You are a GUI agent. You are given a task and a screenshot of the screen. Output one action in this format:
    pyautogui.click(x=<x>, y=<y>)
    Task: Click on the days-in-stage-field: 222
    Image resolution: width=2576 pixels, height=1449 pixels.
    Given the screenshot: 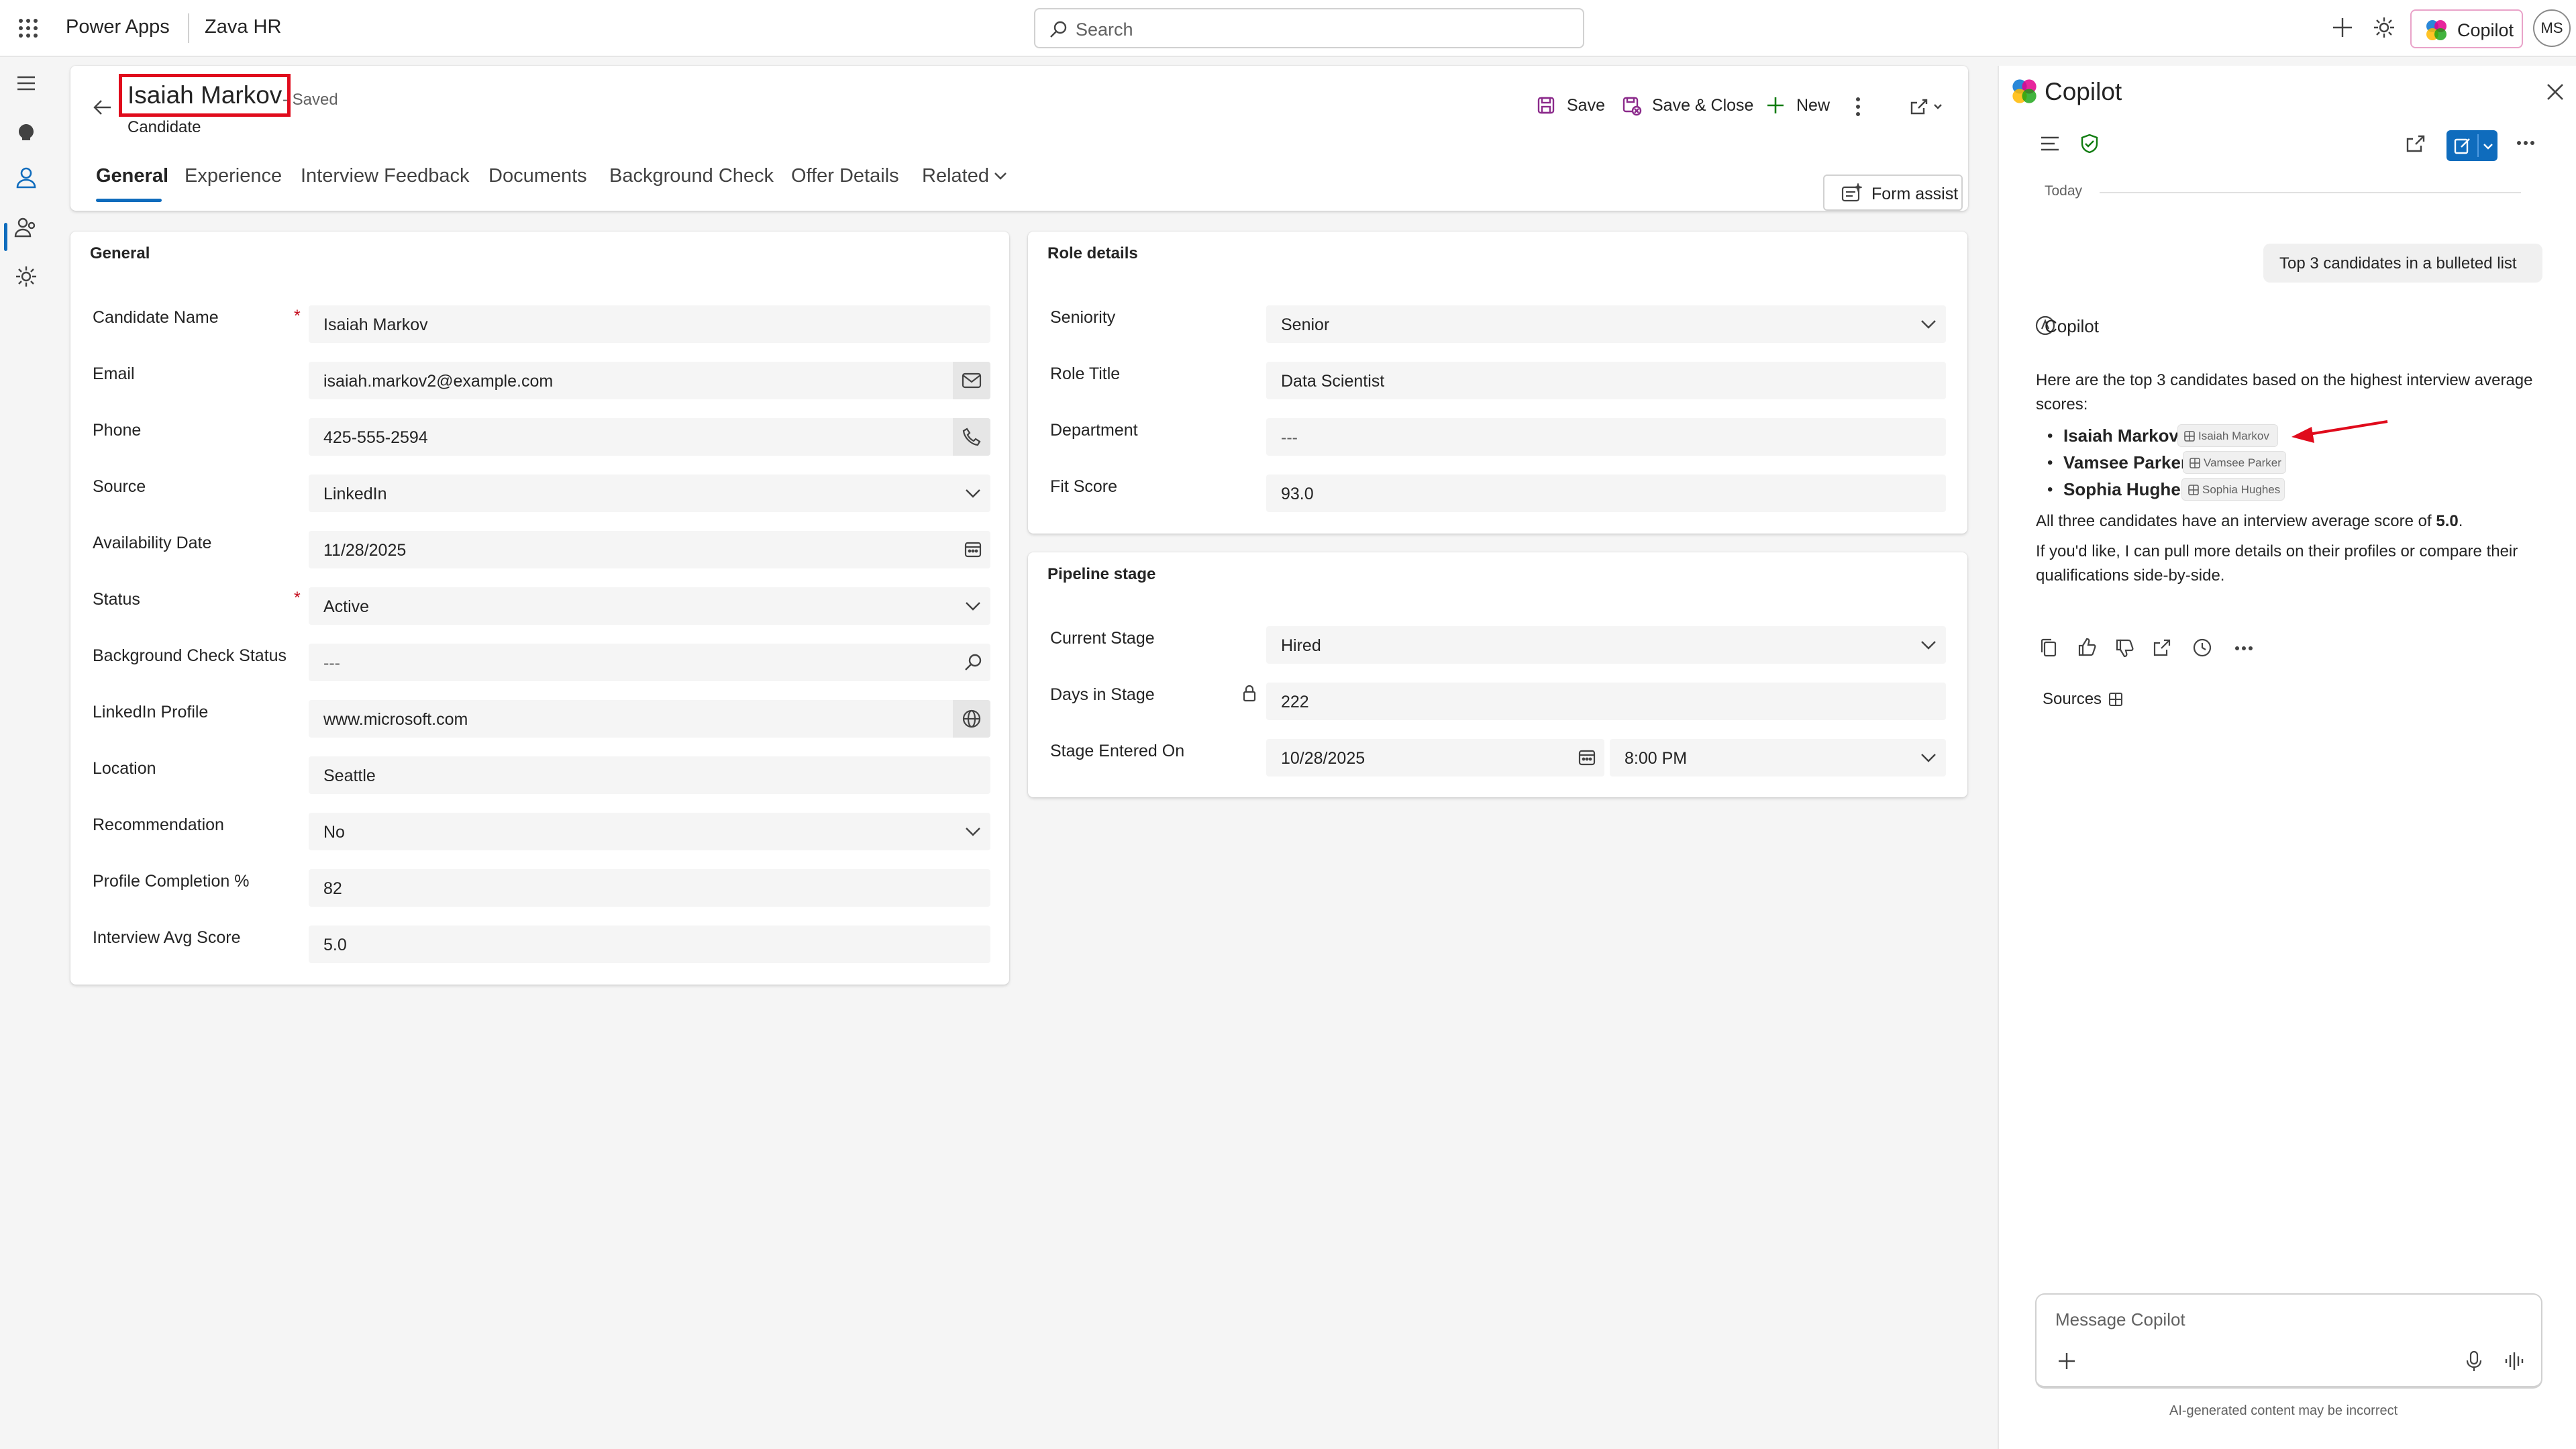 What is the action you would take?
    pyautogui.click(x=1606, y=701)
    